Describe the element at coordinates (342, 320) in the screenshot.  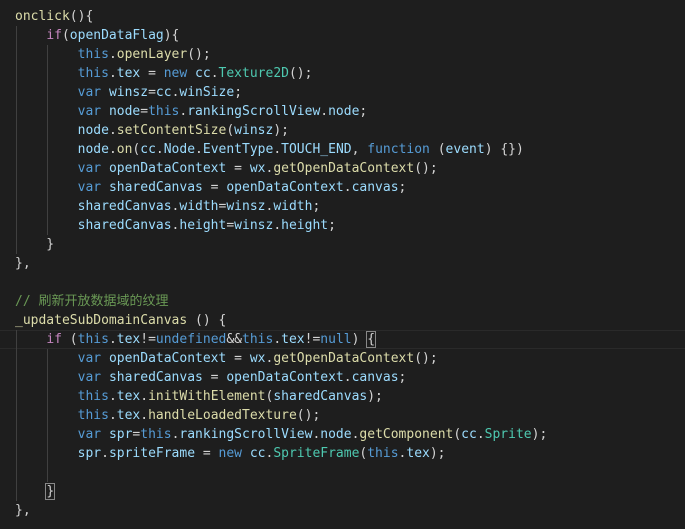
I see `code-line: _updateSubDomainCanvas () {` at that location.